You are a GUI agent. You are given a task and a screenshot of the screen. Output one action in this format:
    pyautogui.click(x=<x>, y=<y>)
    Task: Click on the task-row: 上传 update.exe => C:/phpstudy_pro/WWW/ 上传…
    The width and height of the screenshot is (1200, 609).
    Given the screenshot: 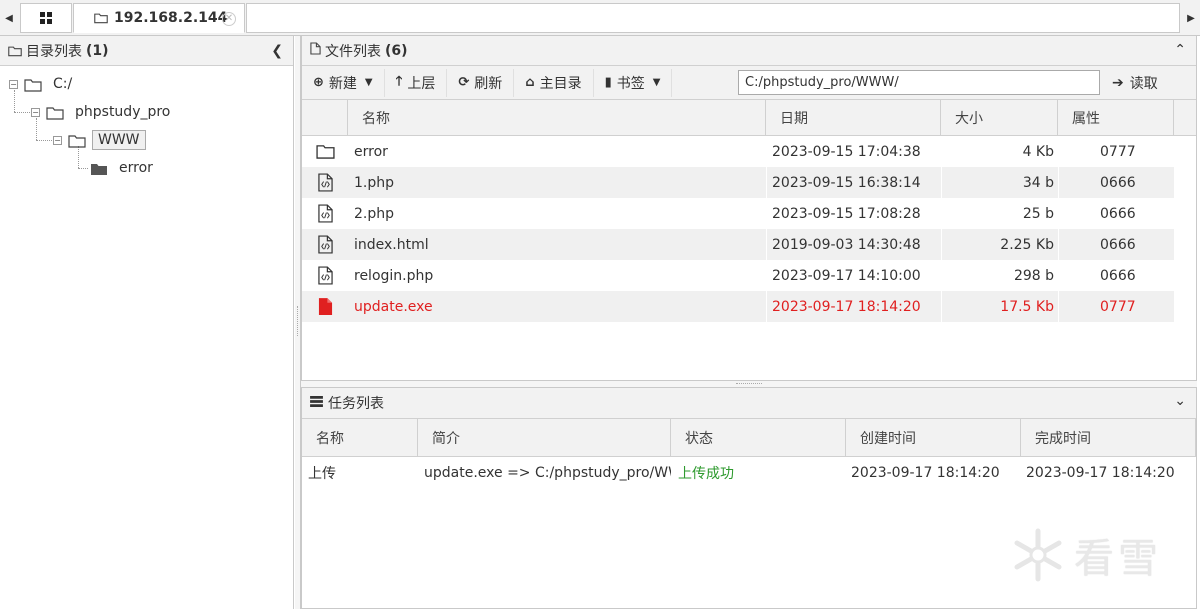 What is the action you would take?
    pyautogui.click(x=749, y=473)
    